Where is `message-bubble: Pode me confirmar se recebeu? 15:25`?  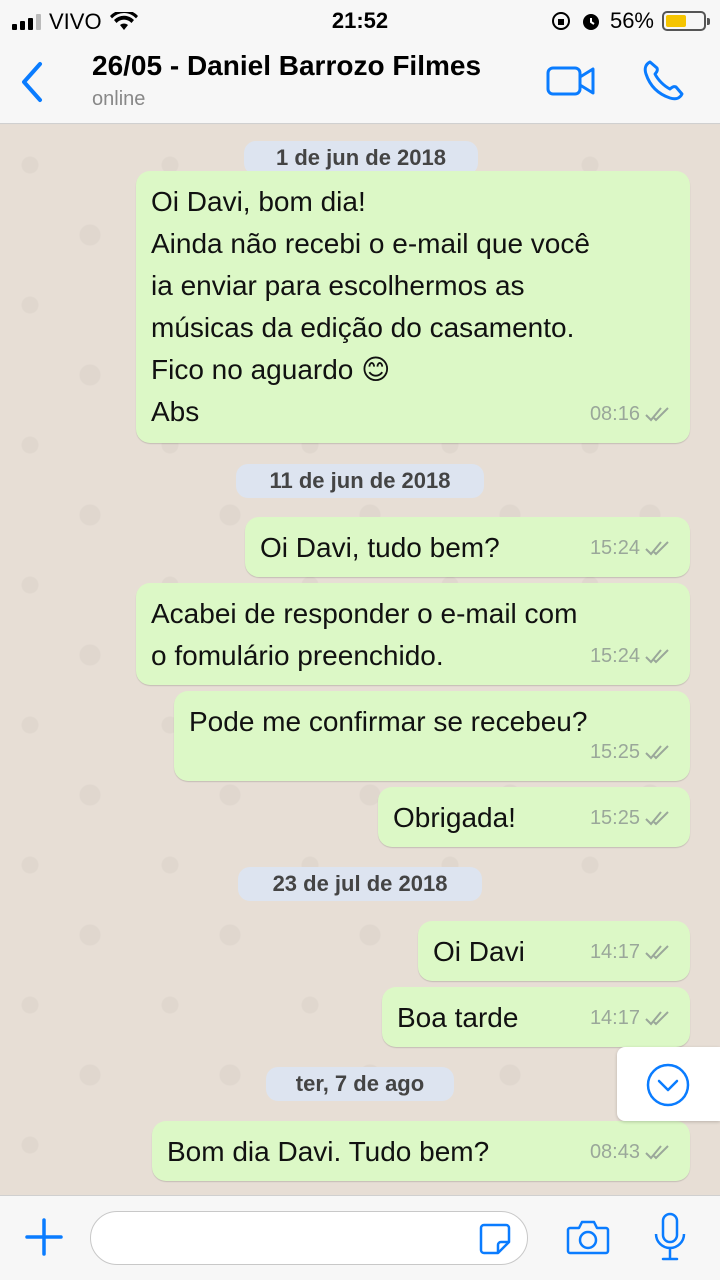 message-bubble: Pode me confirmar se recebeu? 15:25 is located at coordinates (432, 736).